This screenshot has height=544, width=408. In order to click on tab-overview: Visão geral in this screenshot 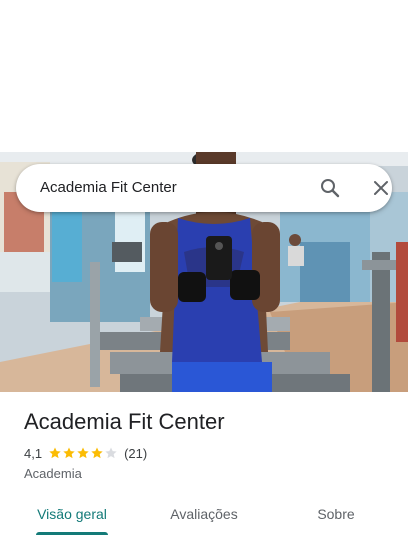, I will do `click(72, 516)`.